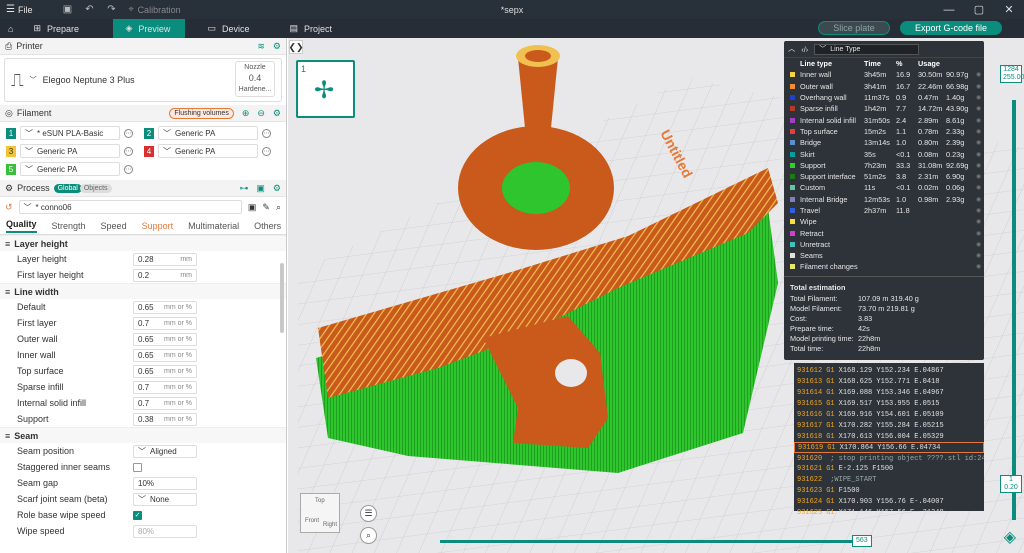 This screenshot has height=553, width=1024. Describe the element at coordinates (165, 275) in the screenshot. I see `first-layer-height-input: 0.2 mm` at that location.